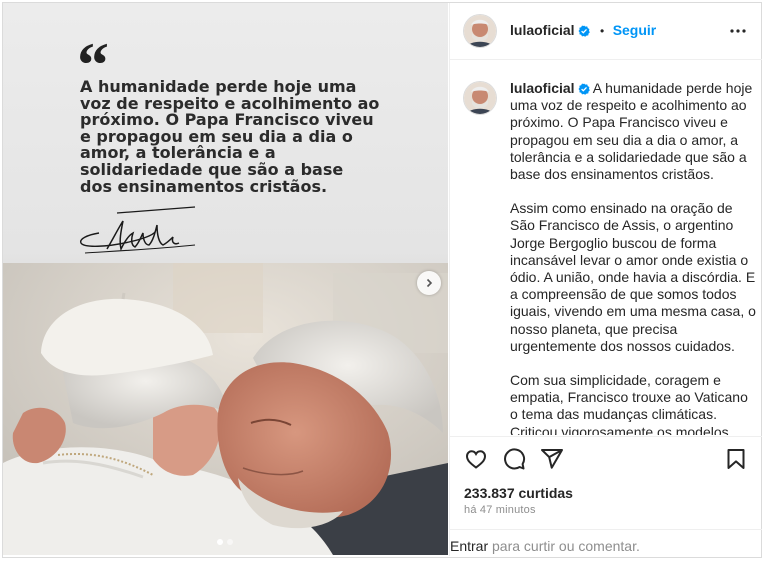 The image size is (768, 562). Describe the element at coordinates (225, 542) in the screenshot. I see `carousel-indicator` at that location.